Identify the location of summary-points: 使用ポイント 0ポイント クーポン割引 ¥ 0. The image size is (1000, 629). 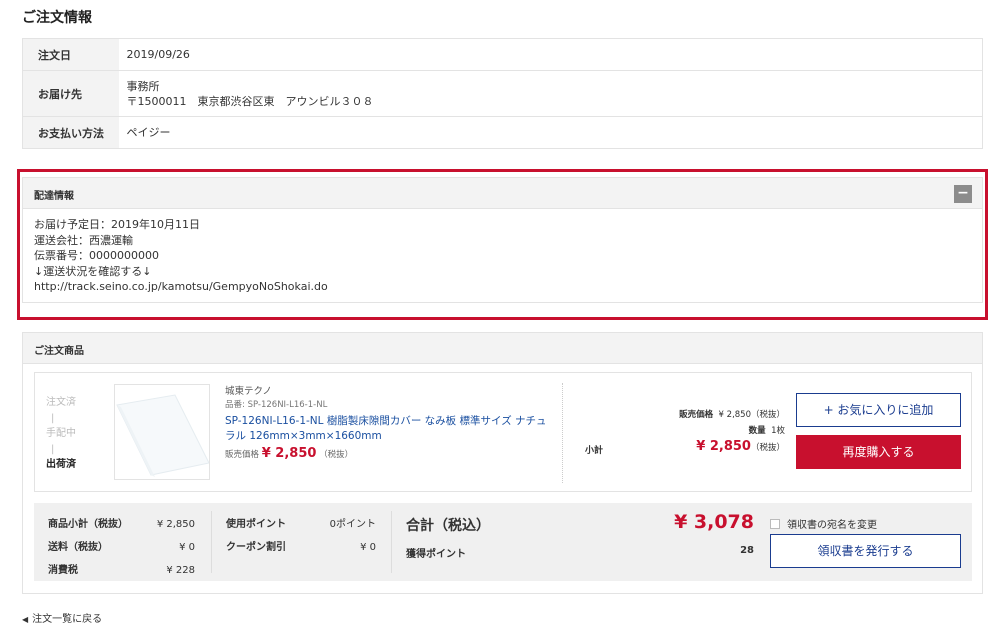
(301, 536).